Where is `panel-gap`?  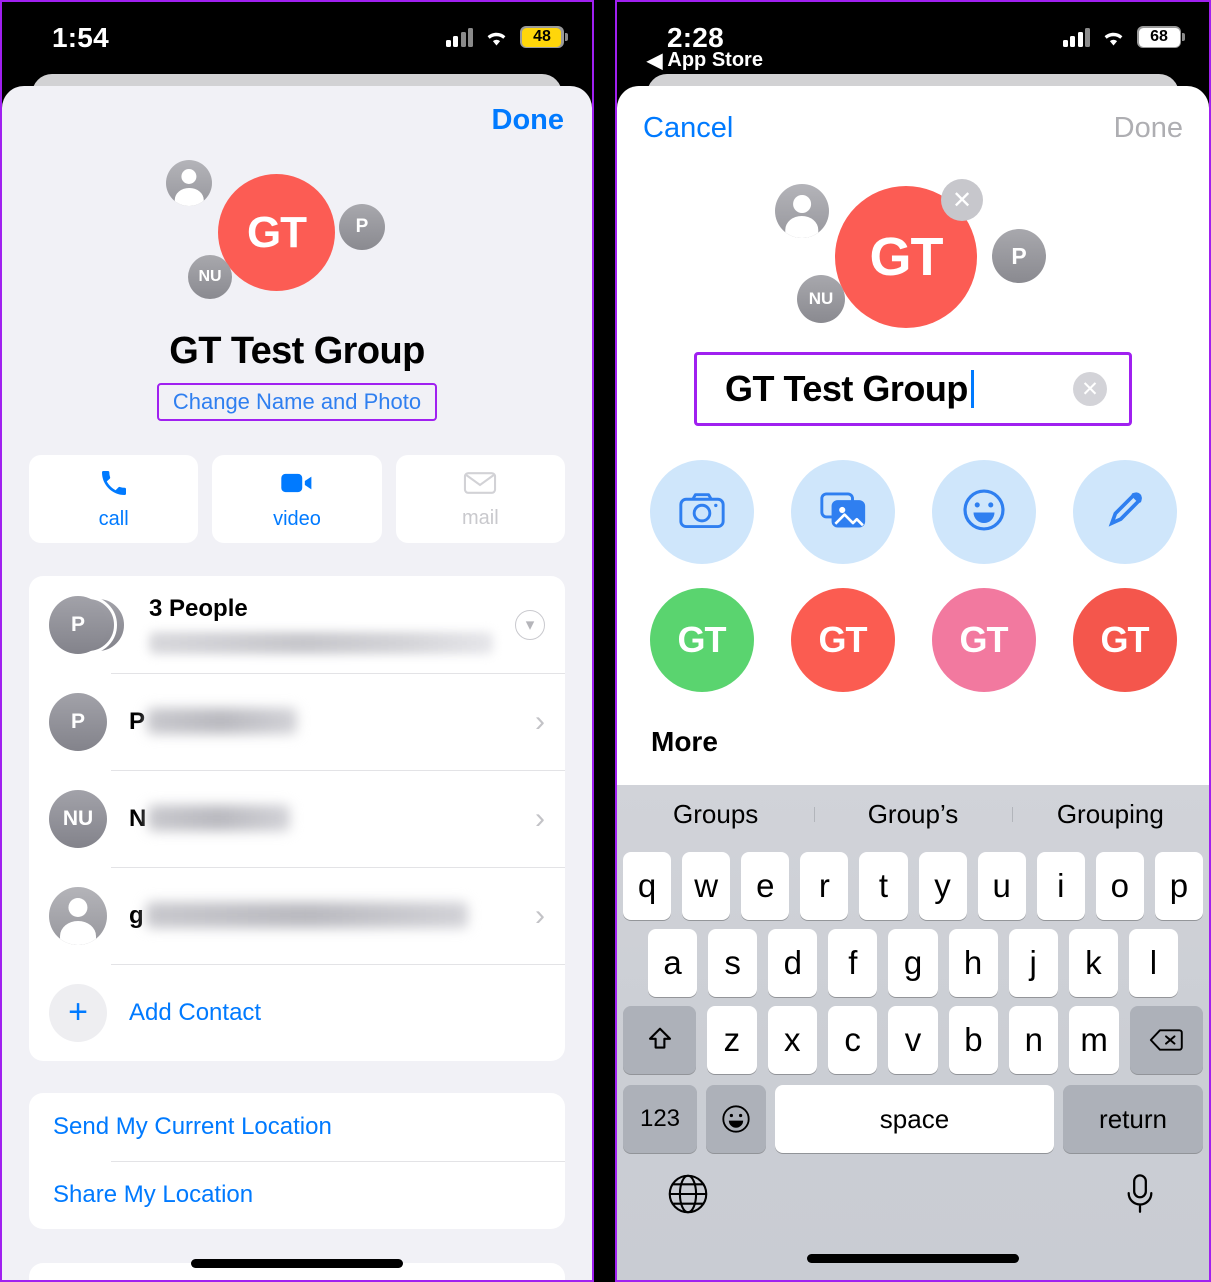 panel-gap is located at coordinates (604, 641).